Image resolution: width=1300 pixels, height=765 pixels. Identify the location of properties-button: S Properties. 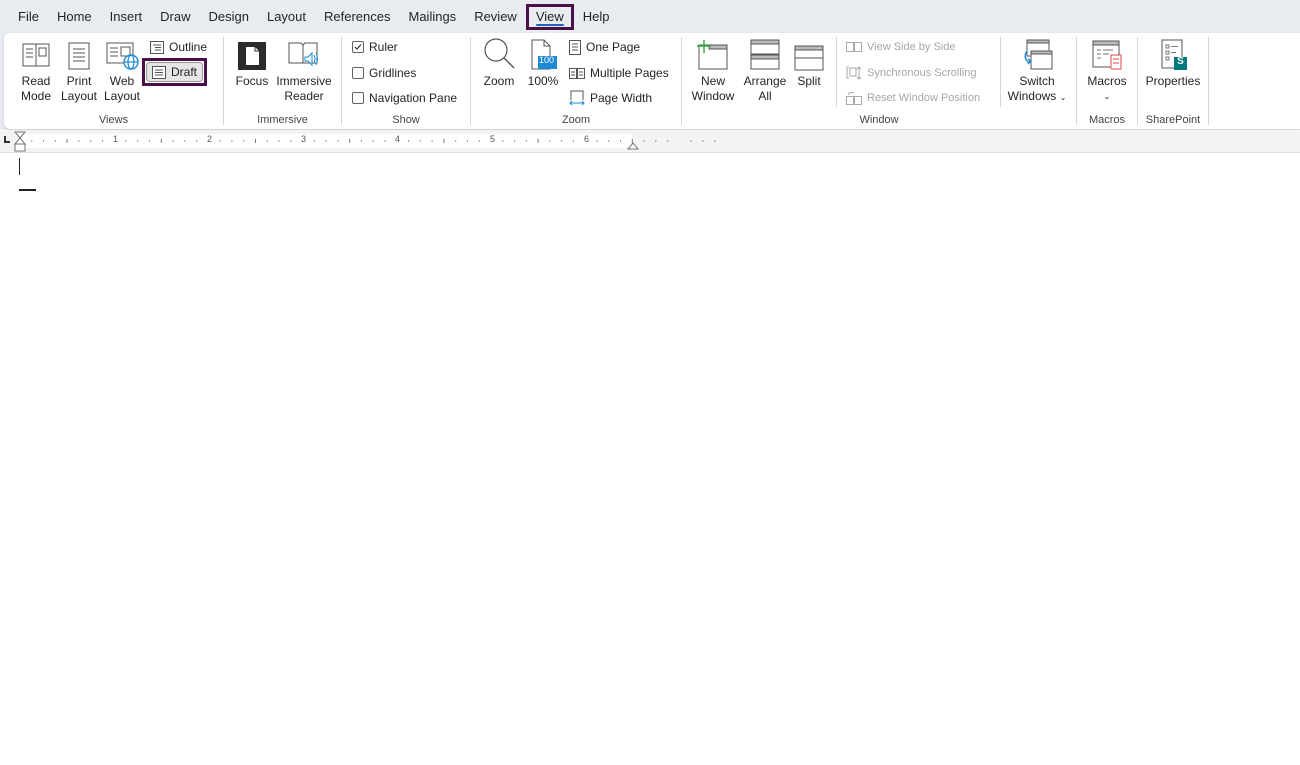
(1173, 63).